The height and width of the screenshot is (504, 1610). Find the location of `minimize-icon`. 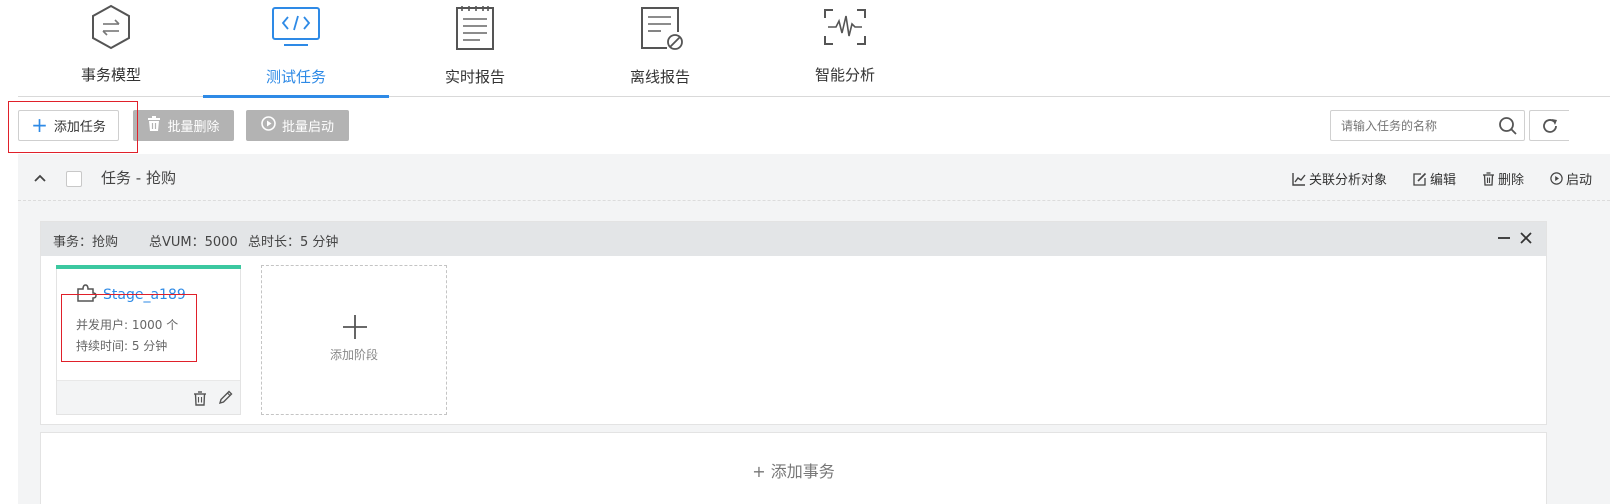

minimize-icon is located at coordinates (1504, 238).